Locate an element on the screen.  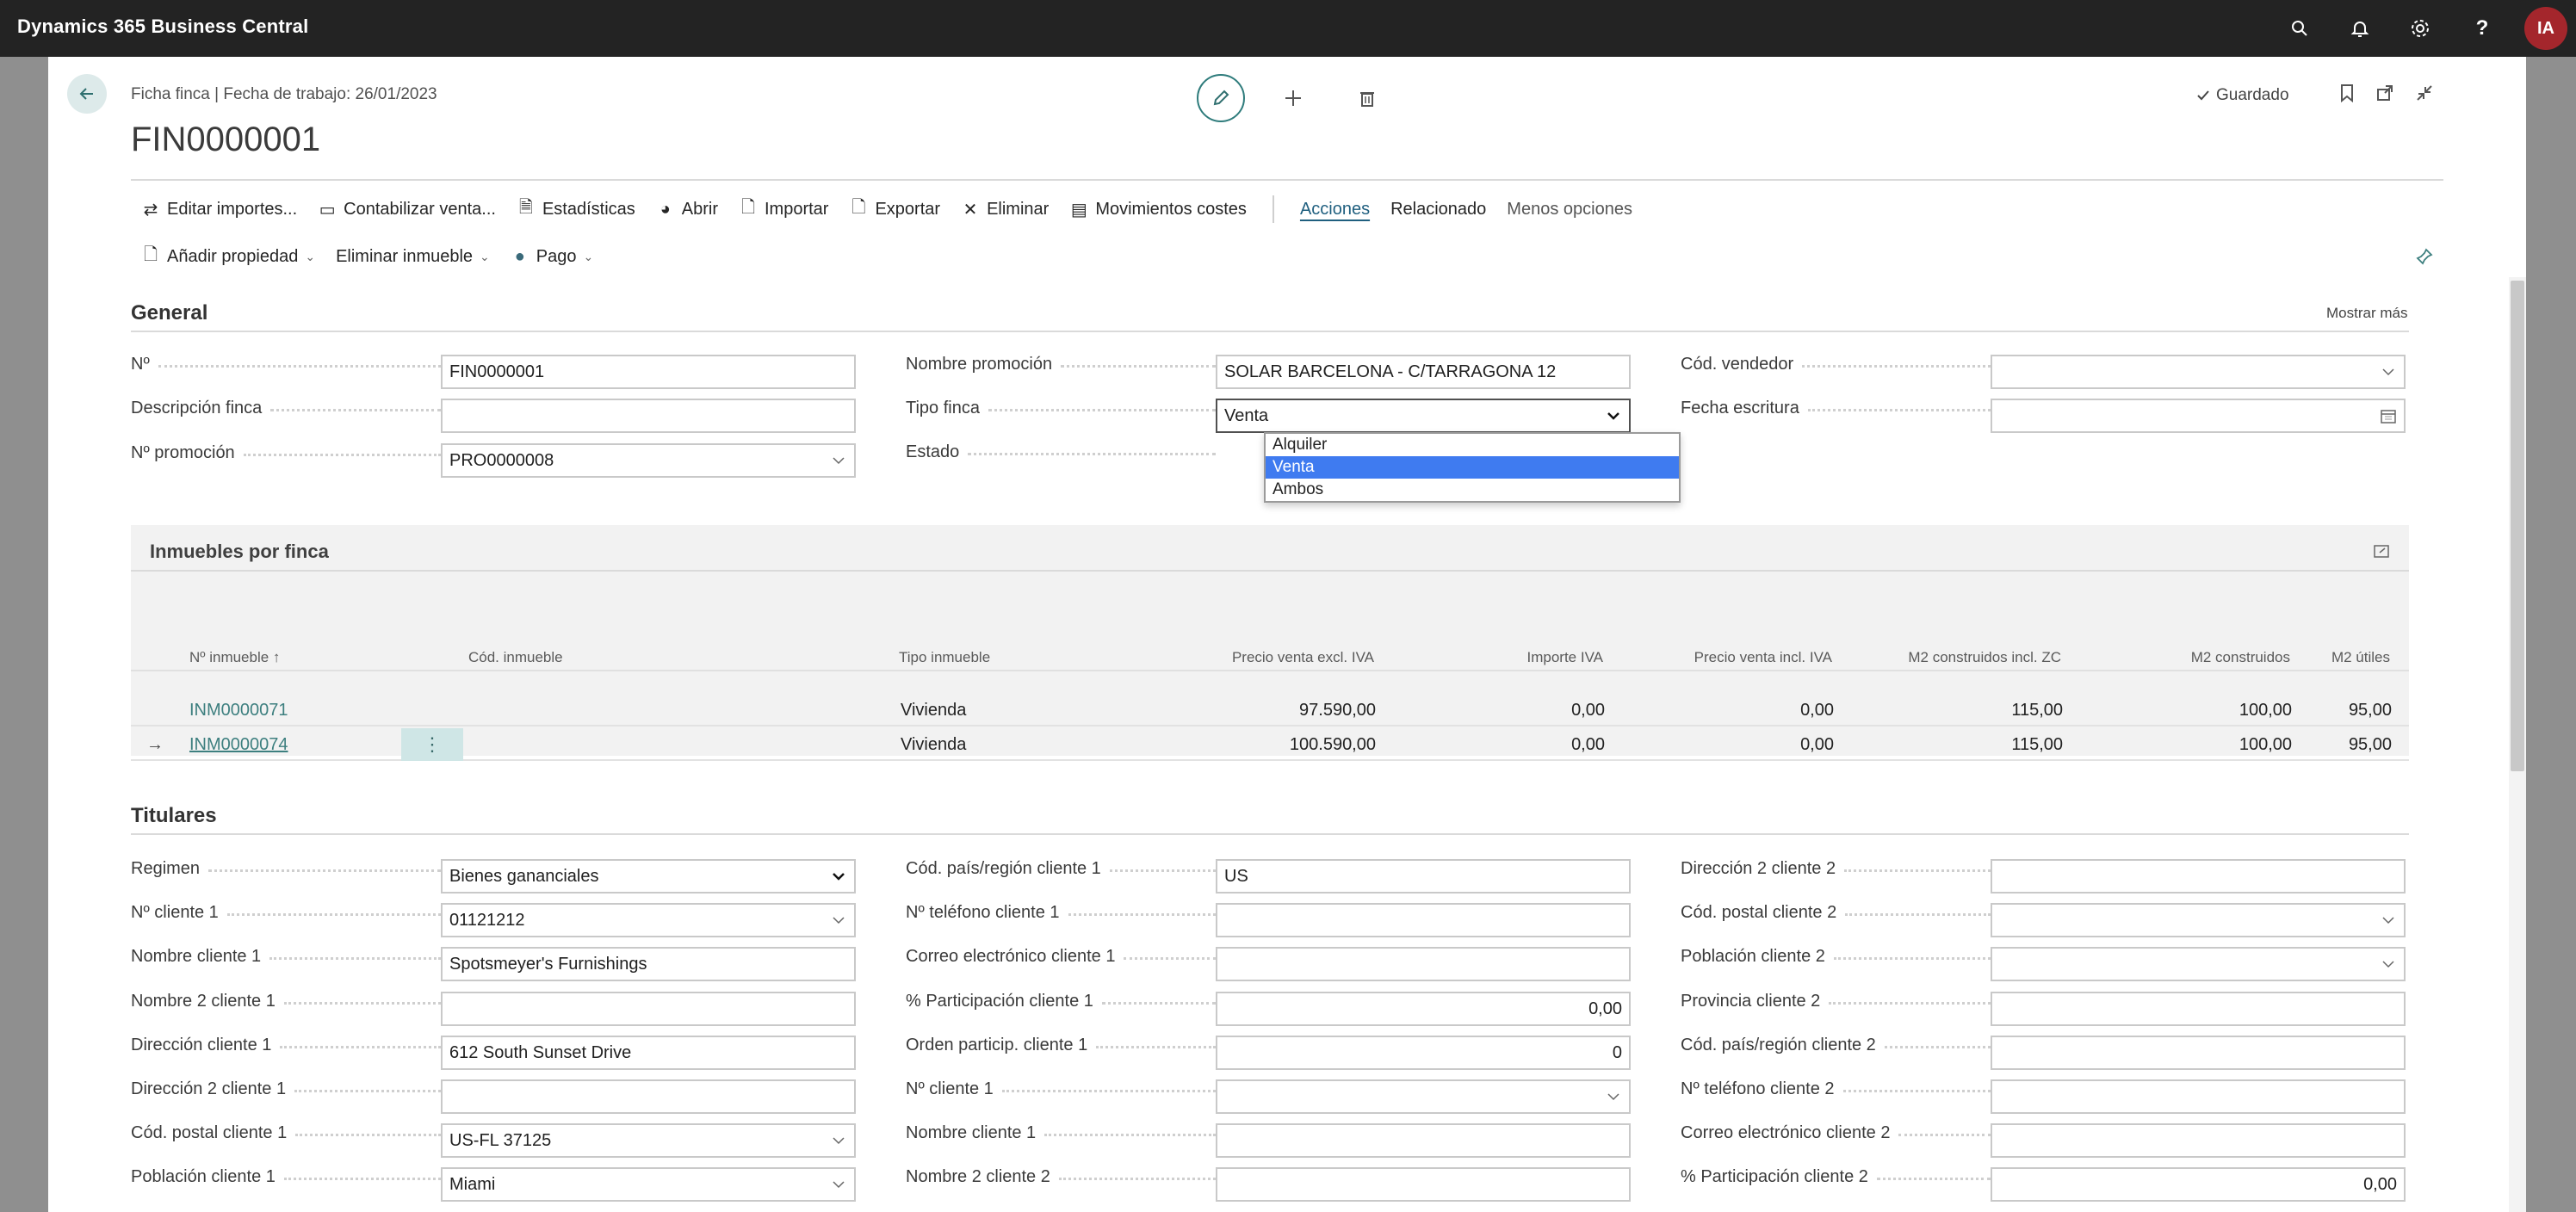
pin-icon is located at coordinates (2424, 257).